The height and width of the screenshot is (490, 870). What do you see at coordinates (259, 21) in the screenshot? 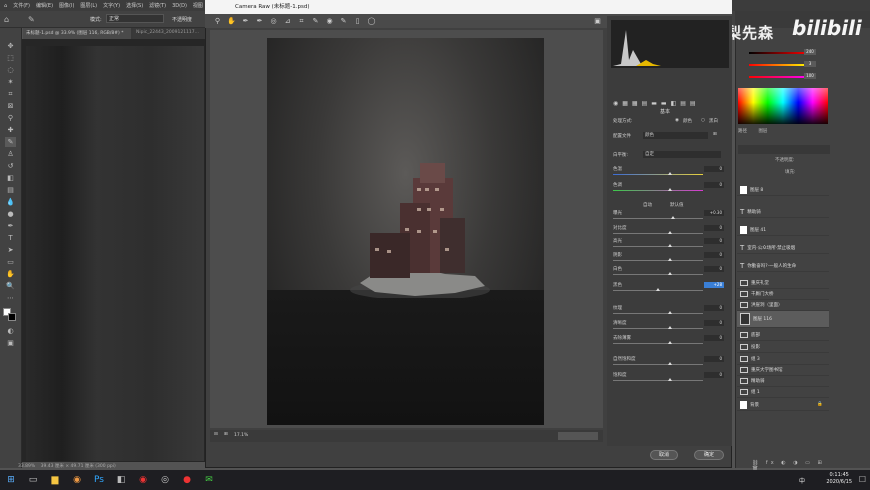
I see `color-sampler-icon: ✒` at bounding box center [259, 21].